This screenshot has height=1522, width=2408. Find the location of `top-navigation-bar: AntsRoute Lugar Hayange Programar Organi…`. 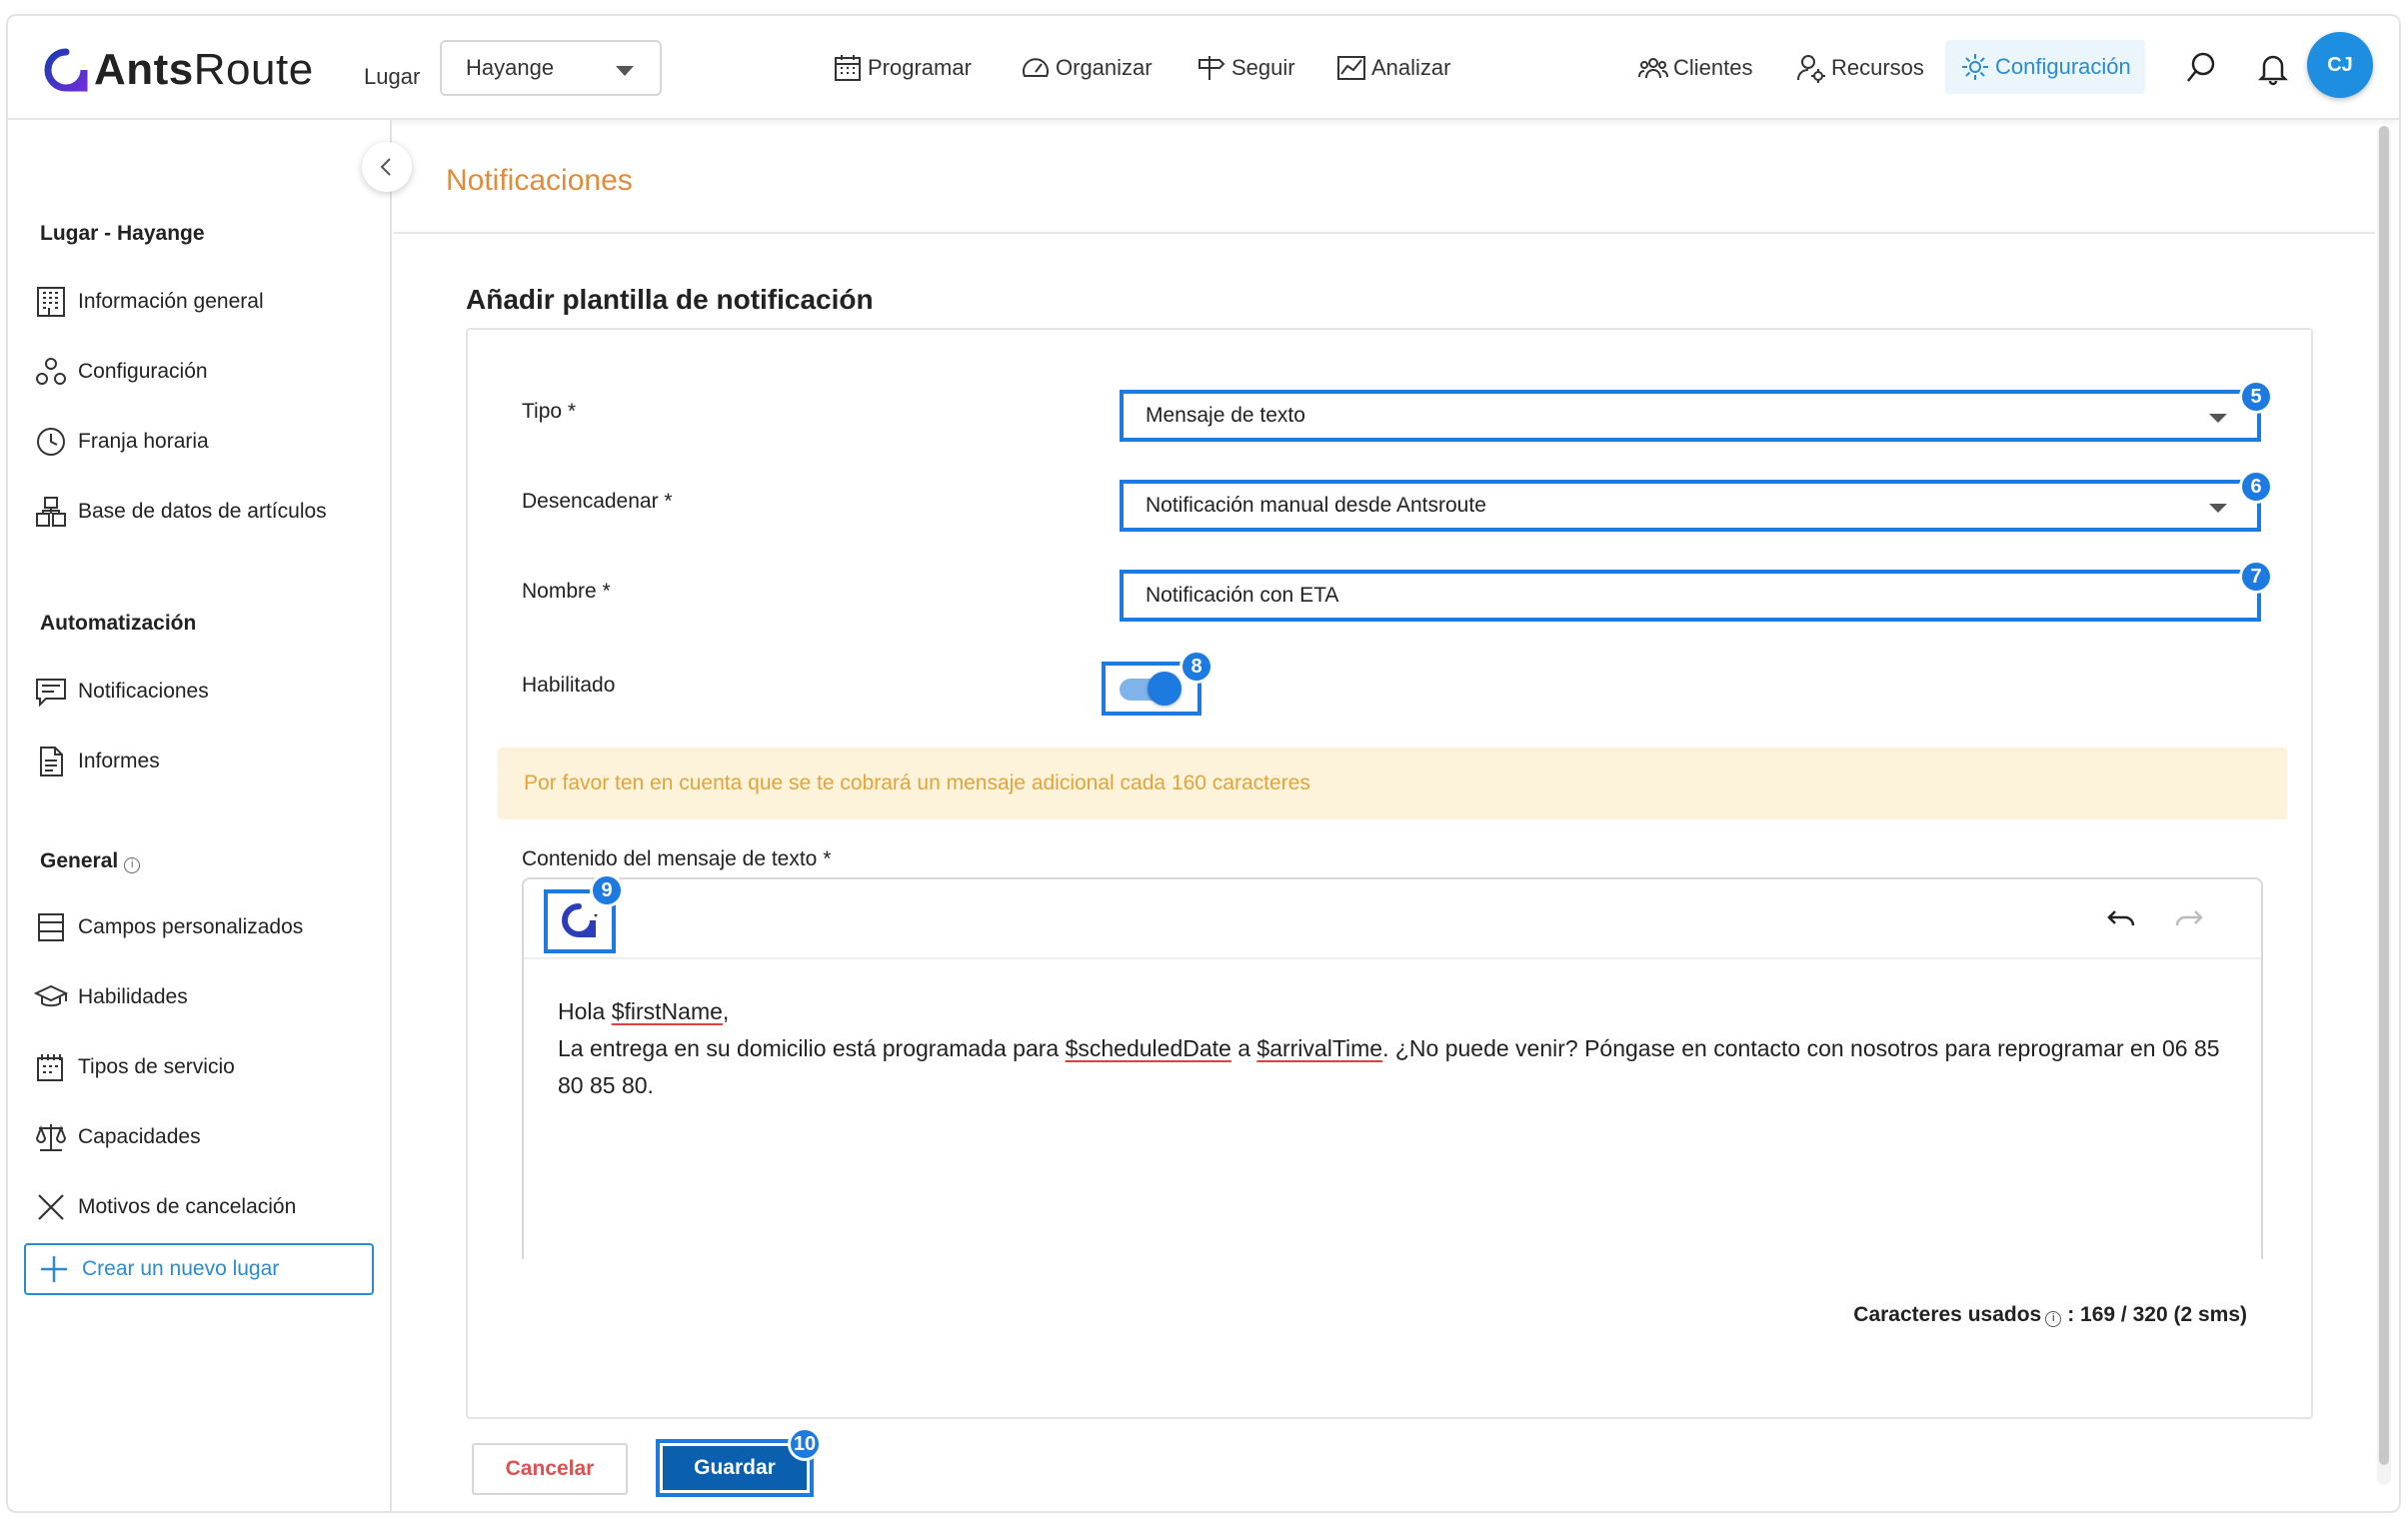

top-navigation-bar: AntsRoute Lugar Hayange Programar Organi… is located at coordinates (1203, 68).